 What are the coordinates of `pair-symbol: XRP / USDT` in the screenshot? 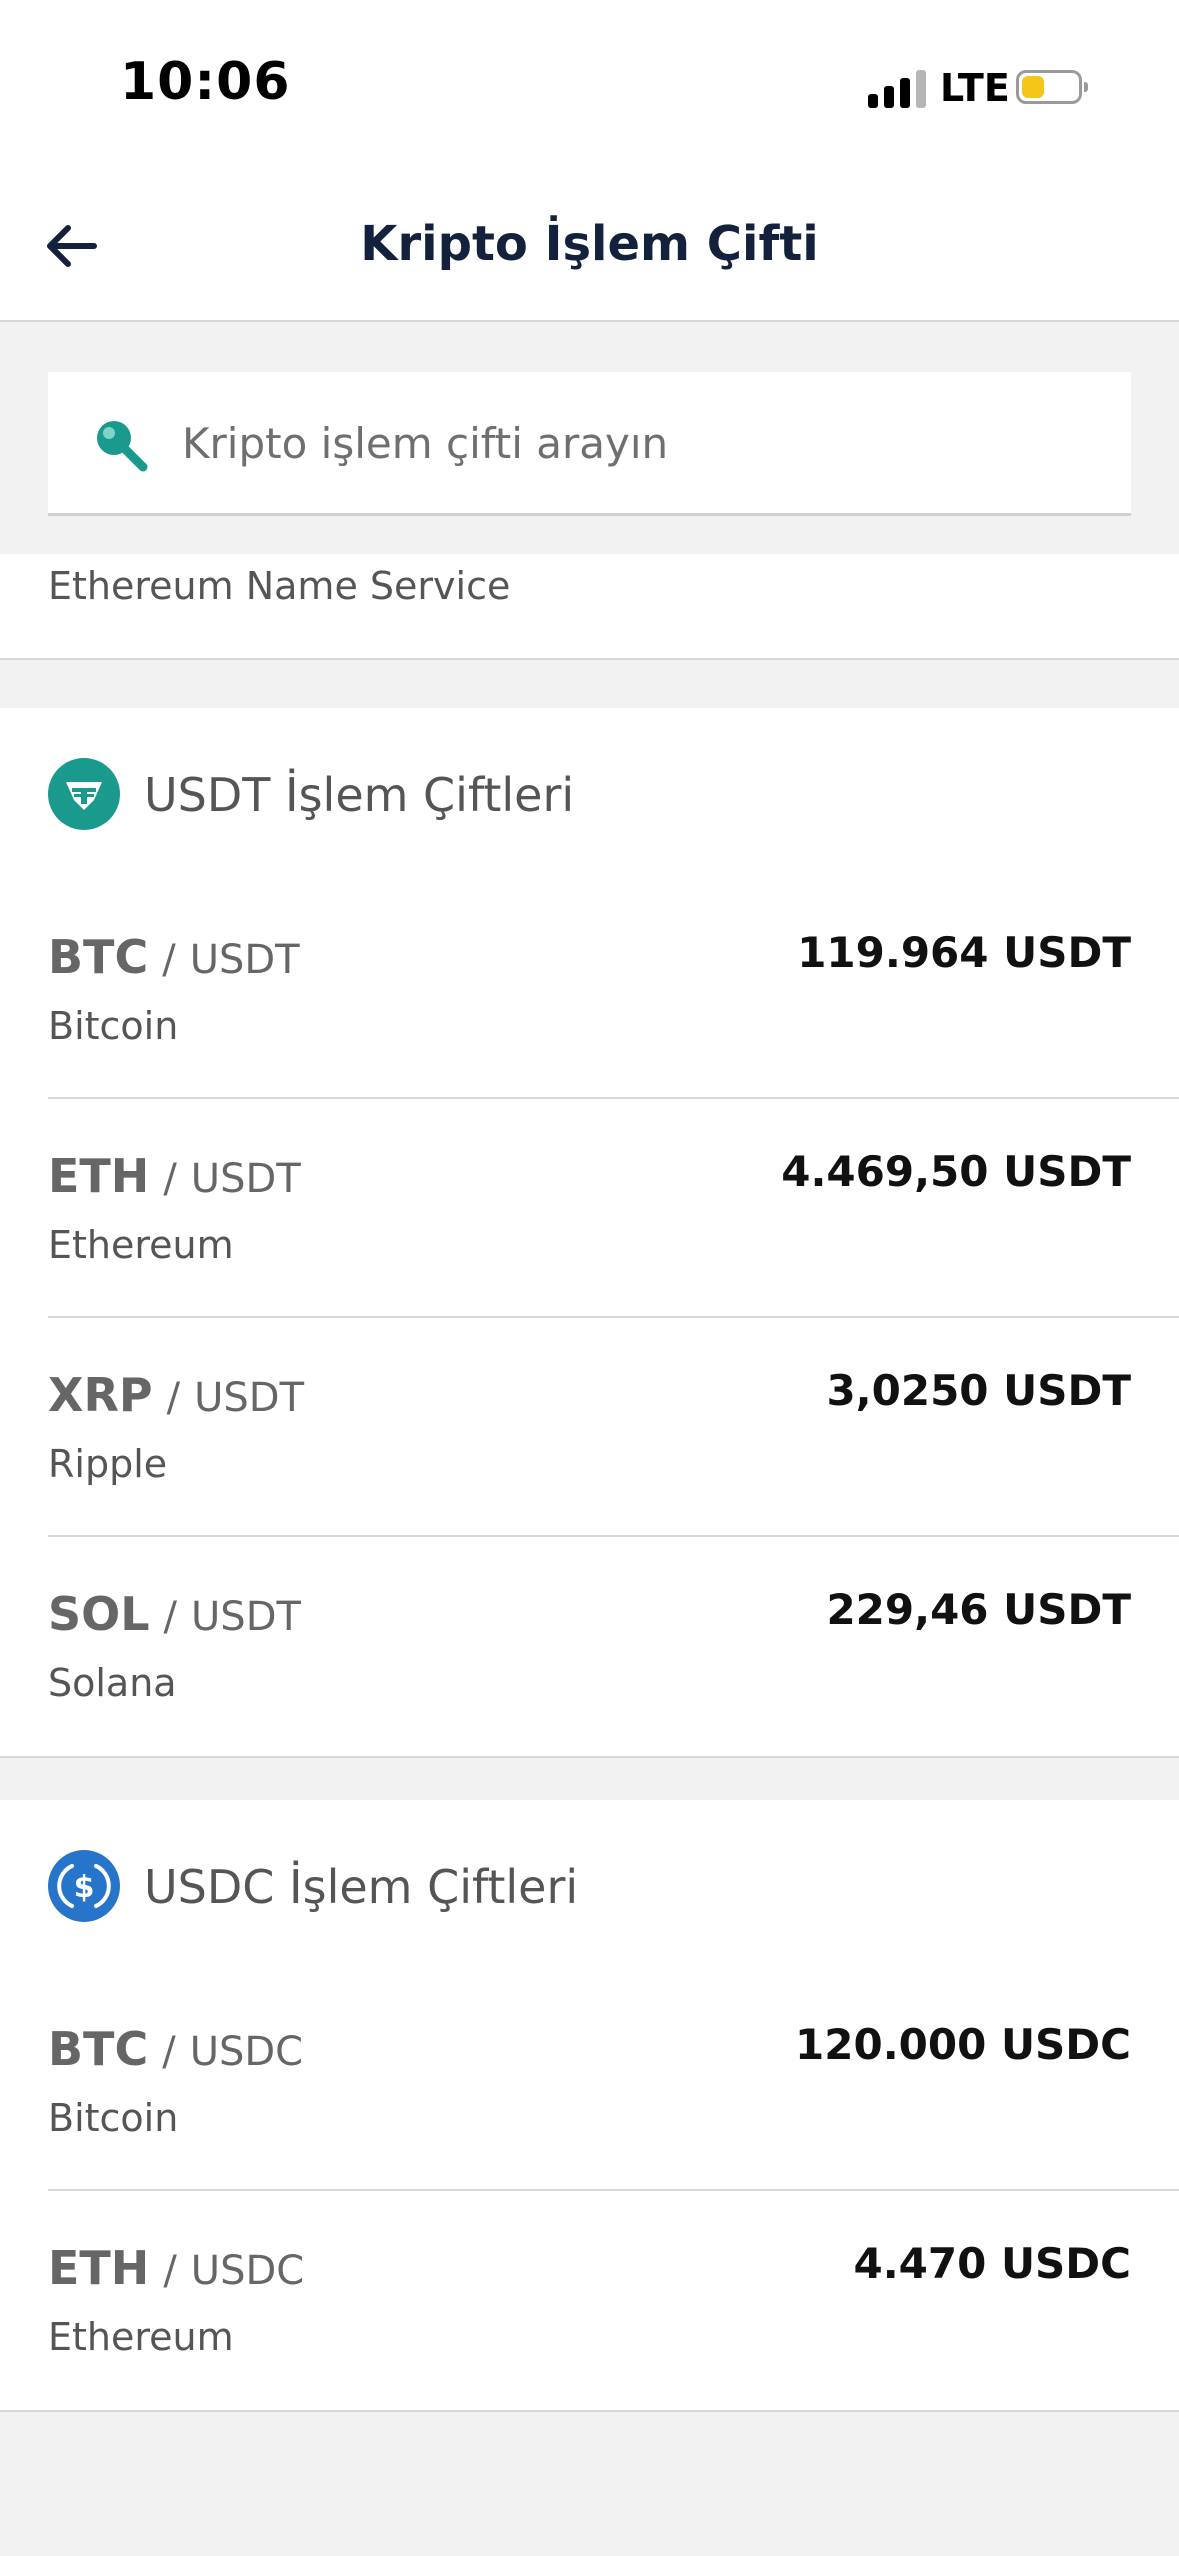 It's located at (176, 1395).